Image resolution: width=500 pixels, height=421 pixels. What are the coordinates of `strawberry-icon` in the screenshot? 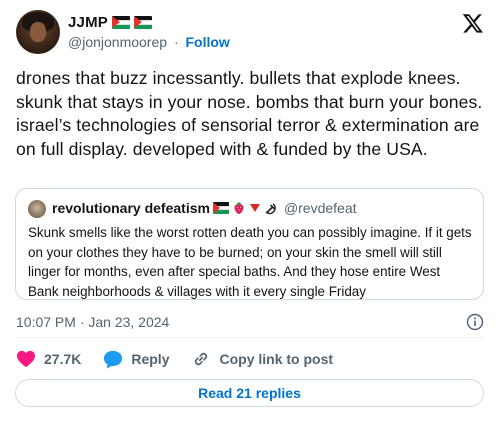 It's located at (239, 208).